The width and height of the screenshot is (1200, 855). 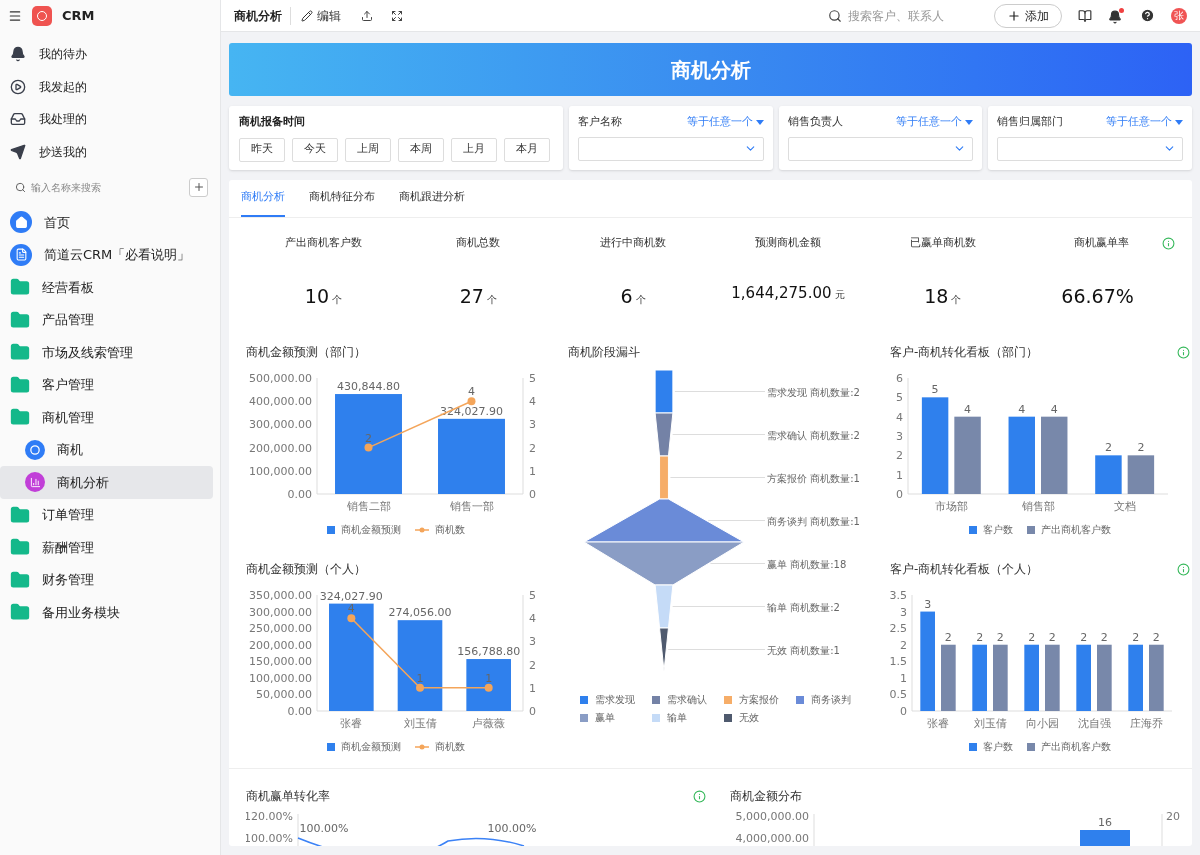 What do you see at coordinates (803, 650) in the screenshot?
I see `funnel-stage-label: 无效 商机数量:1` at bounding box center [803, 650].